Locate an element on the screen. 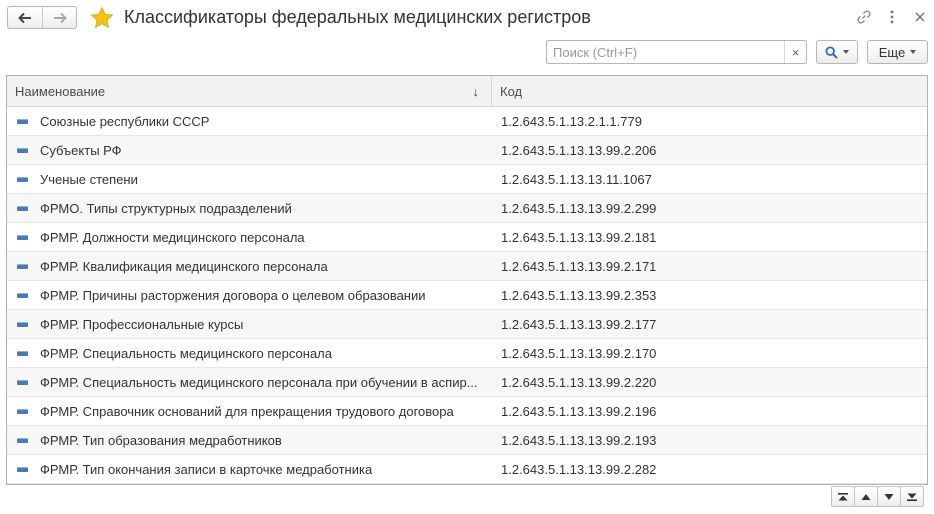  back-button is located at coordinates (25, 17).